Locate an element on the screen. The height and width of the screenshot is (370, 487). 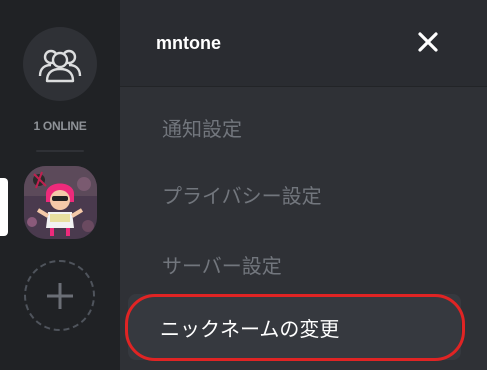
server-avatar-image is located at coordinates (60, 202).